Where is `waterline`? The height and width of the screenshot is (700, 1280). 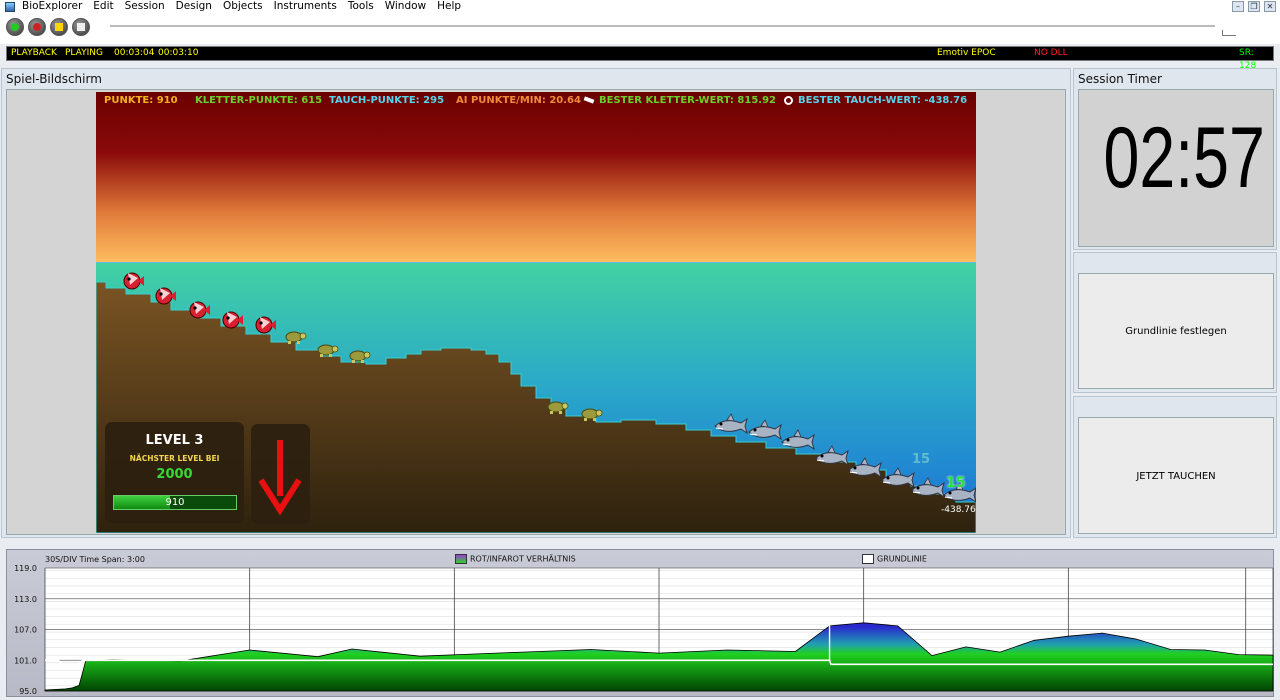 waterline is located at coordinates (536, 262).